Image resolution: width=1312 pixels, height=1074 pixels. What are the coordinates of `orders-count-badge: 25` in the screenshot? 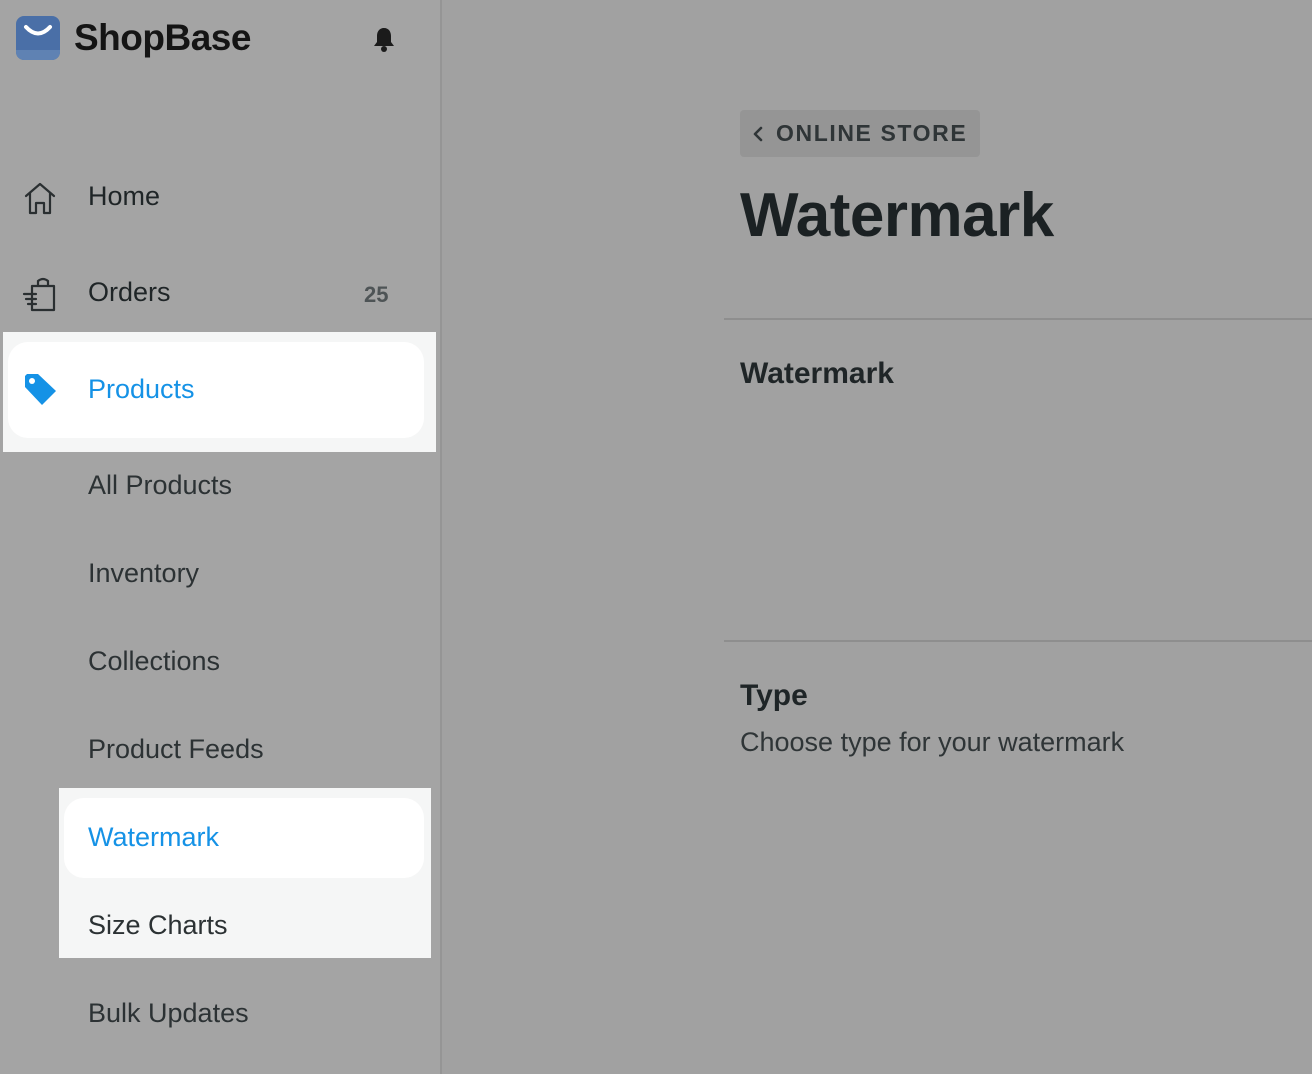 It's located at (376, 294).